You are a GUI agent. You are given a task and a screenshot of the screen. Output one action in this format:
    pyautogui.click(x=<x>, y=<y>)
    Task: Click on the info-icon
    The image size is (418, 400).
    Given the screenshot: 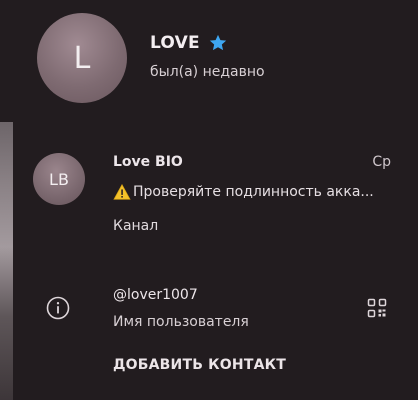 What is the action you would take?
    pyautogui.click(x=58, y=308)
    